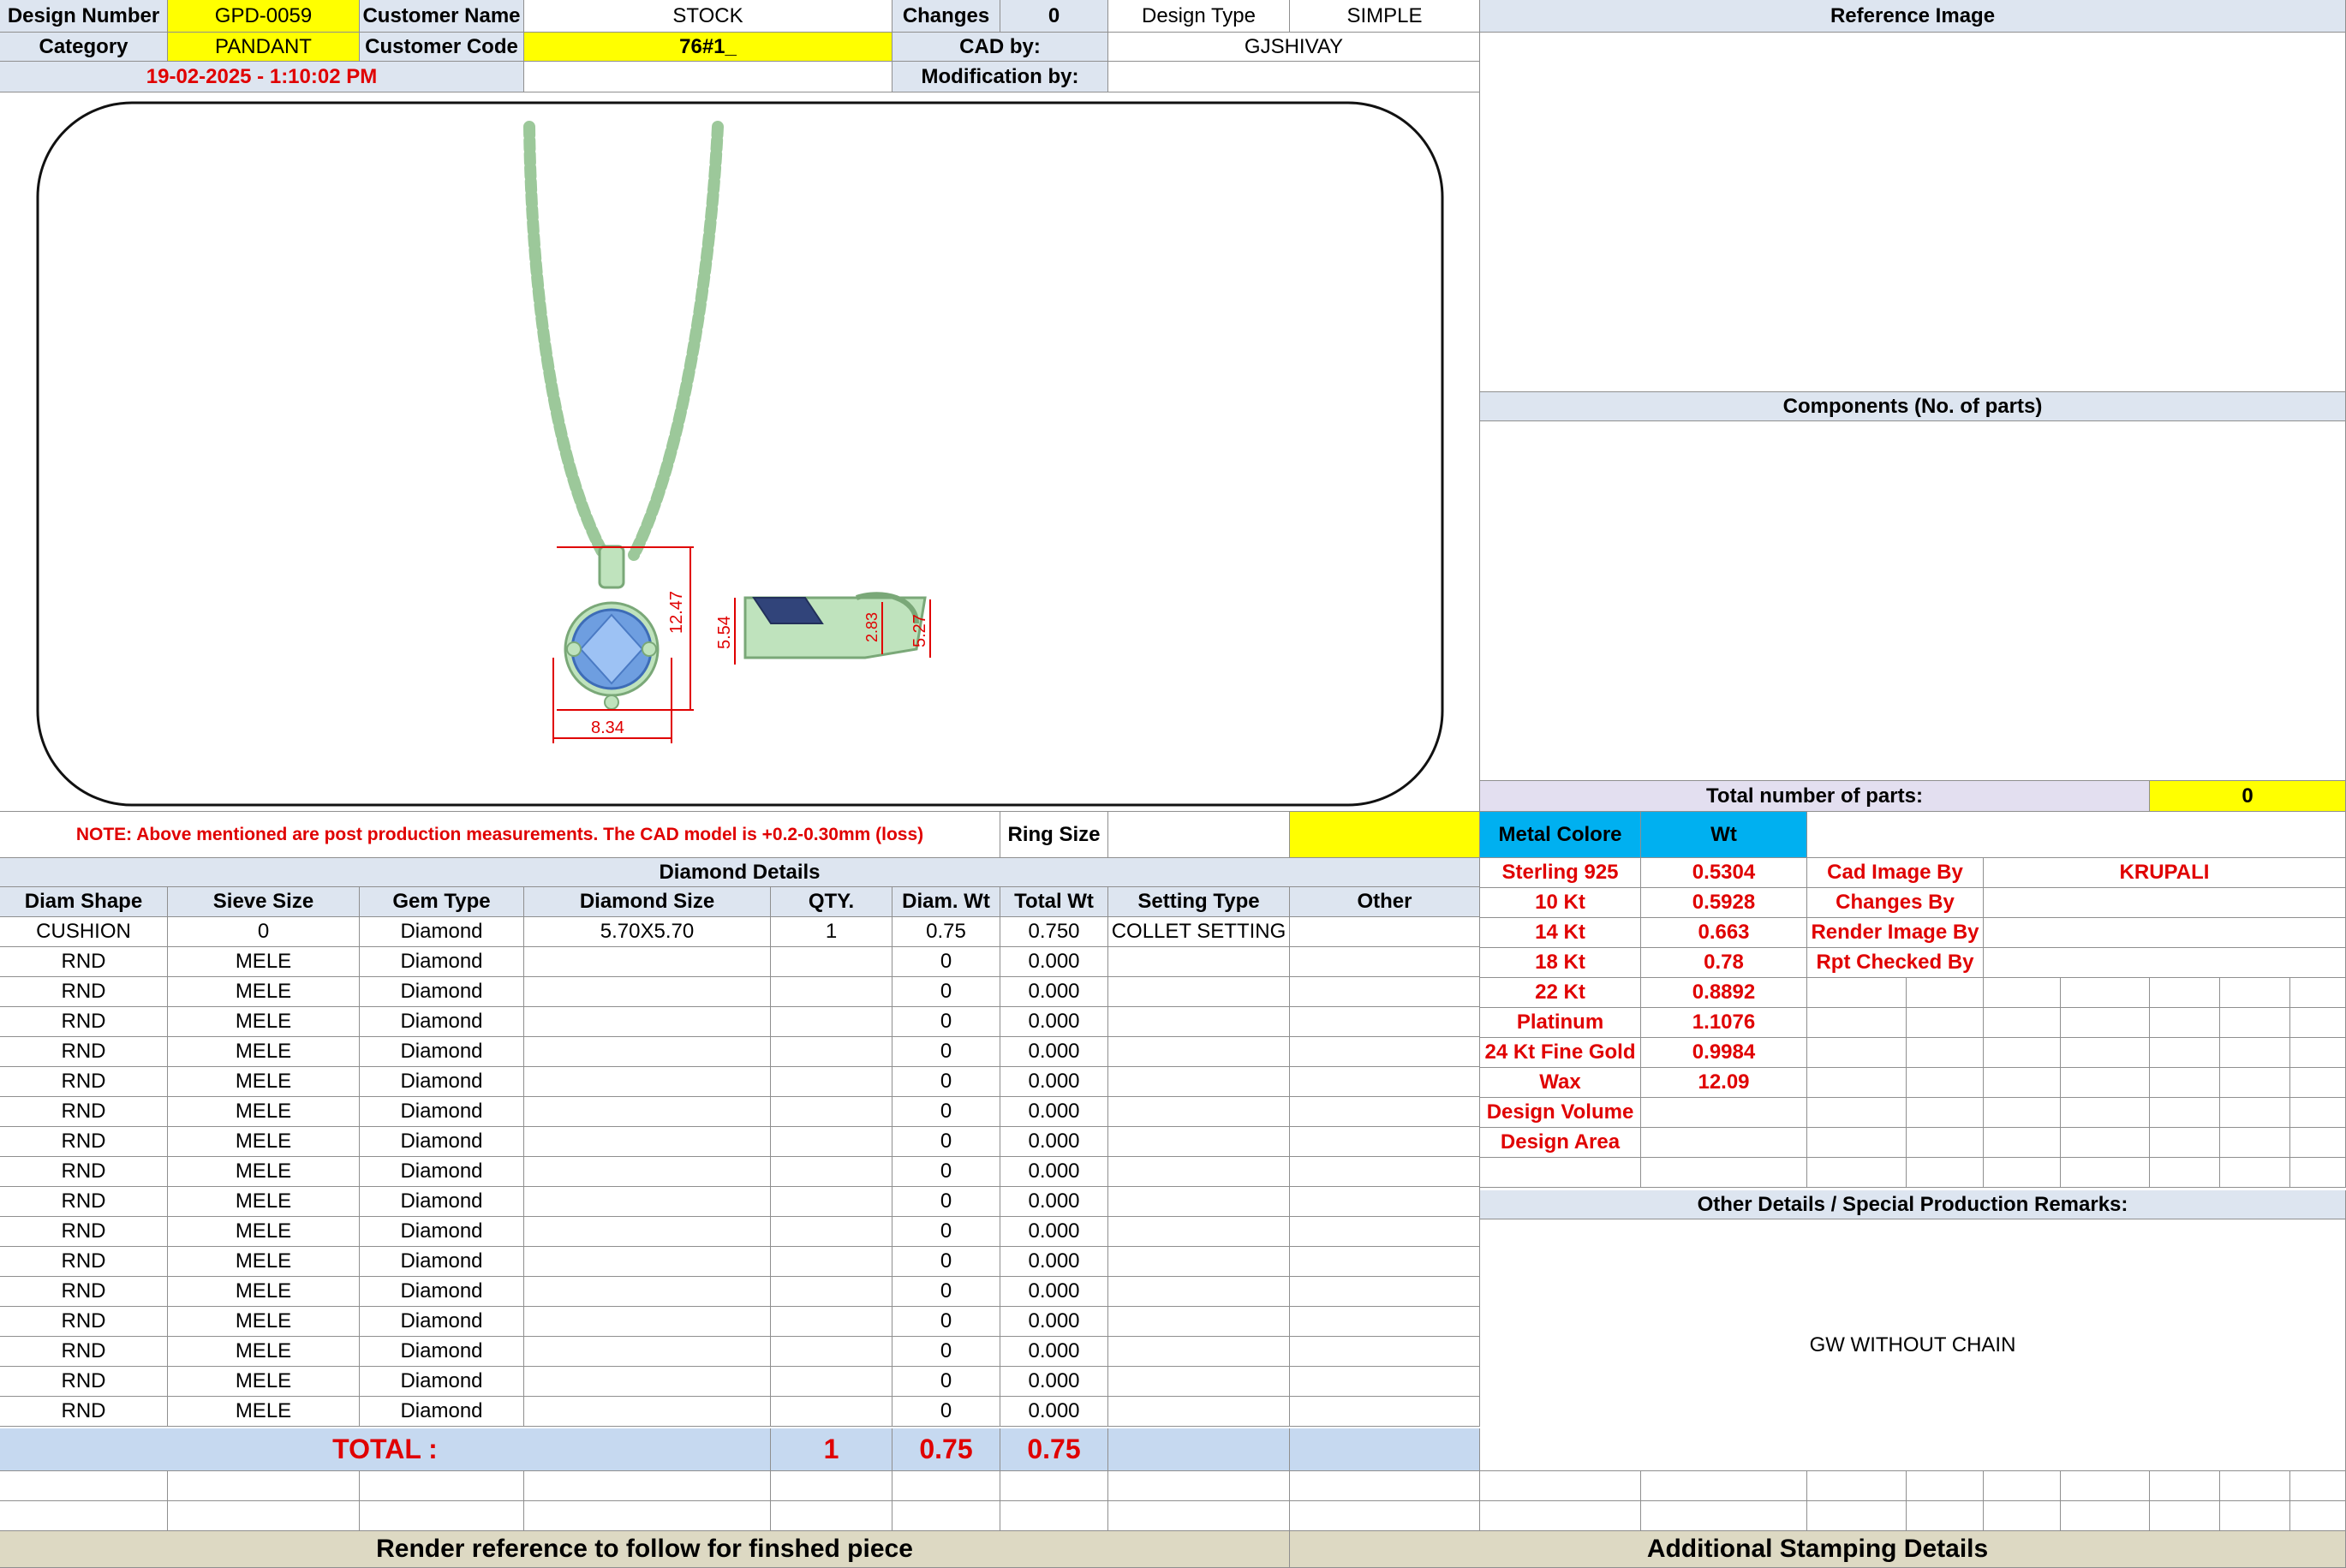  Describe the element at coordinates (1724, 933) in the screenshot. I see `metal-weight: 0.663` at that location.